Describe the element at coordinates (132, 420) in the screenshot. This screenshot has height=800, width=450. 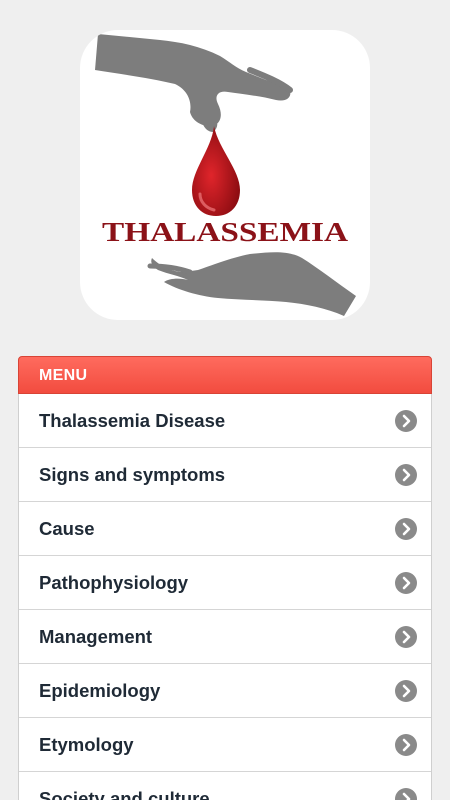
I see `menu-item-label: Thalassemia Disease` at that location.